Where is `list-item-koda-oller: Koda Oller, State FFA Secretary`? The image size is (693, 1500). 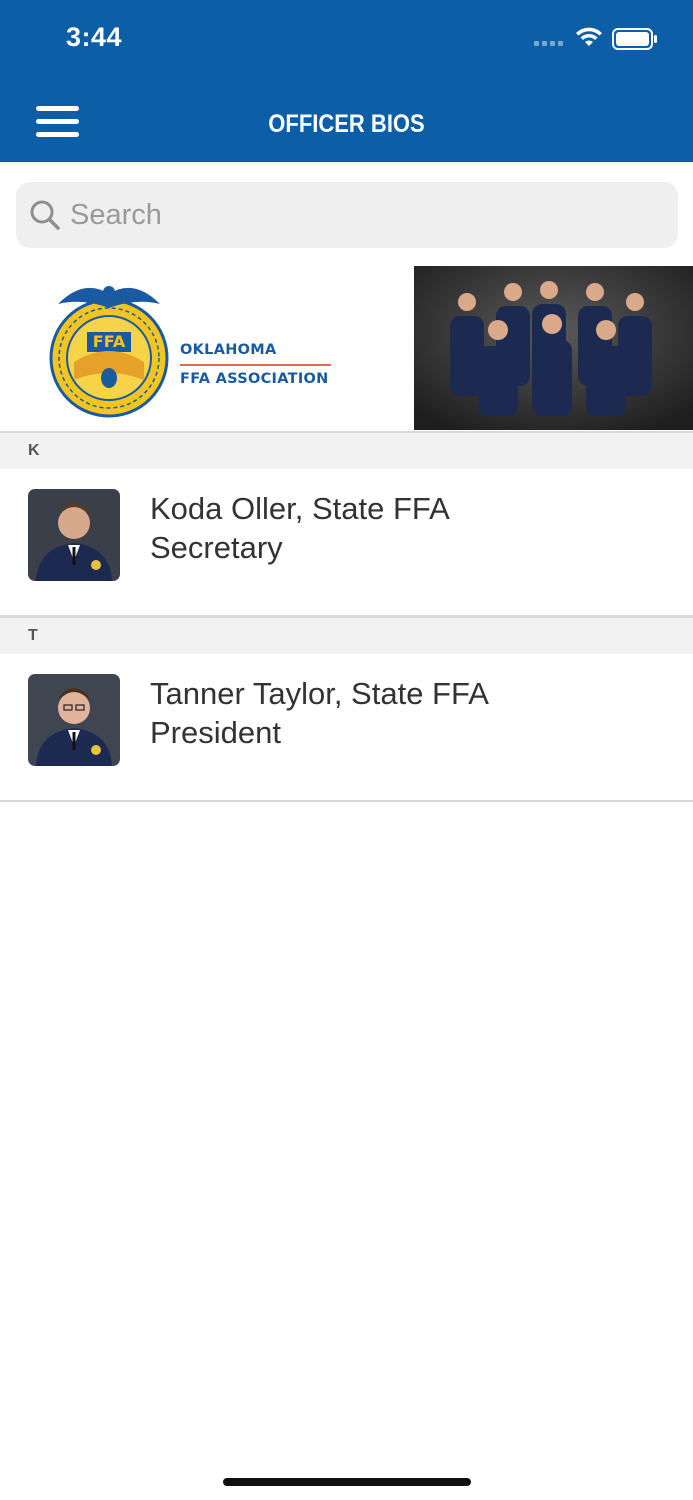
list-item-koda-oller: Koda Oller, State FFA Secretary is located at coordinates (346, 543).